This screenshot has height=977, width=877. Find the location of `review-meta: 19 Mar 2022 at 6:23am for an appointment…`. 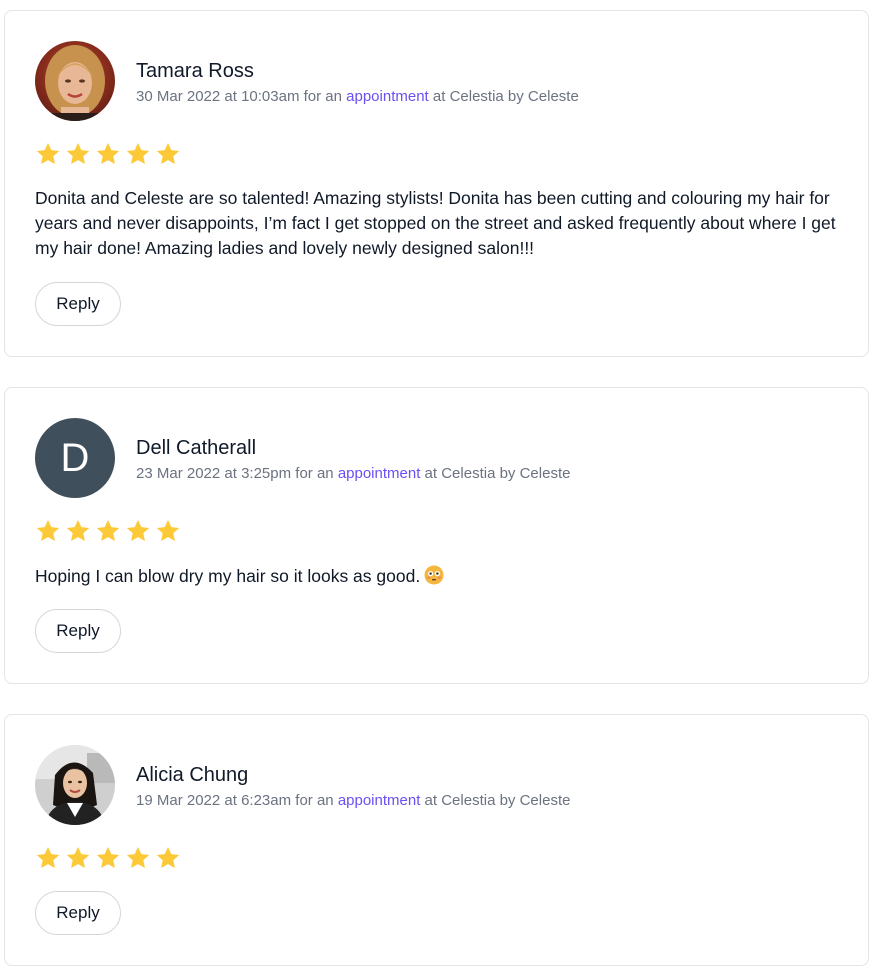

review-meta: 19 Mar 2022 at 6:23am for an appointment… is located at coordinates (353, 801).